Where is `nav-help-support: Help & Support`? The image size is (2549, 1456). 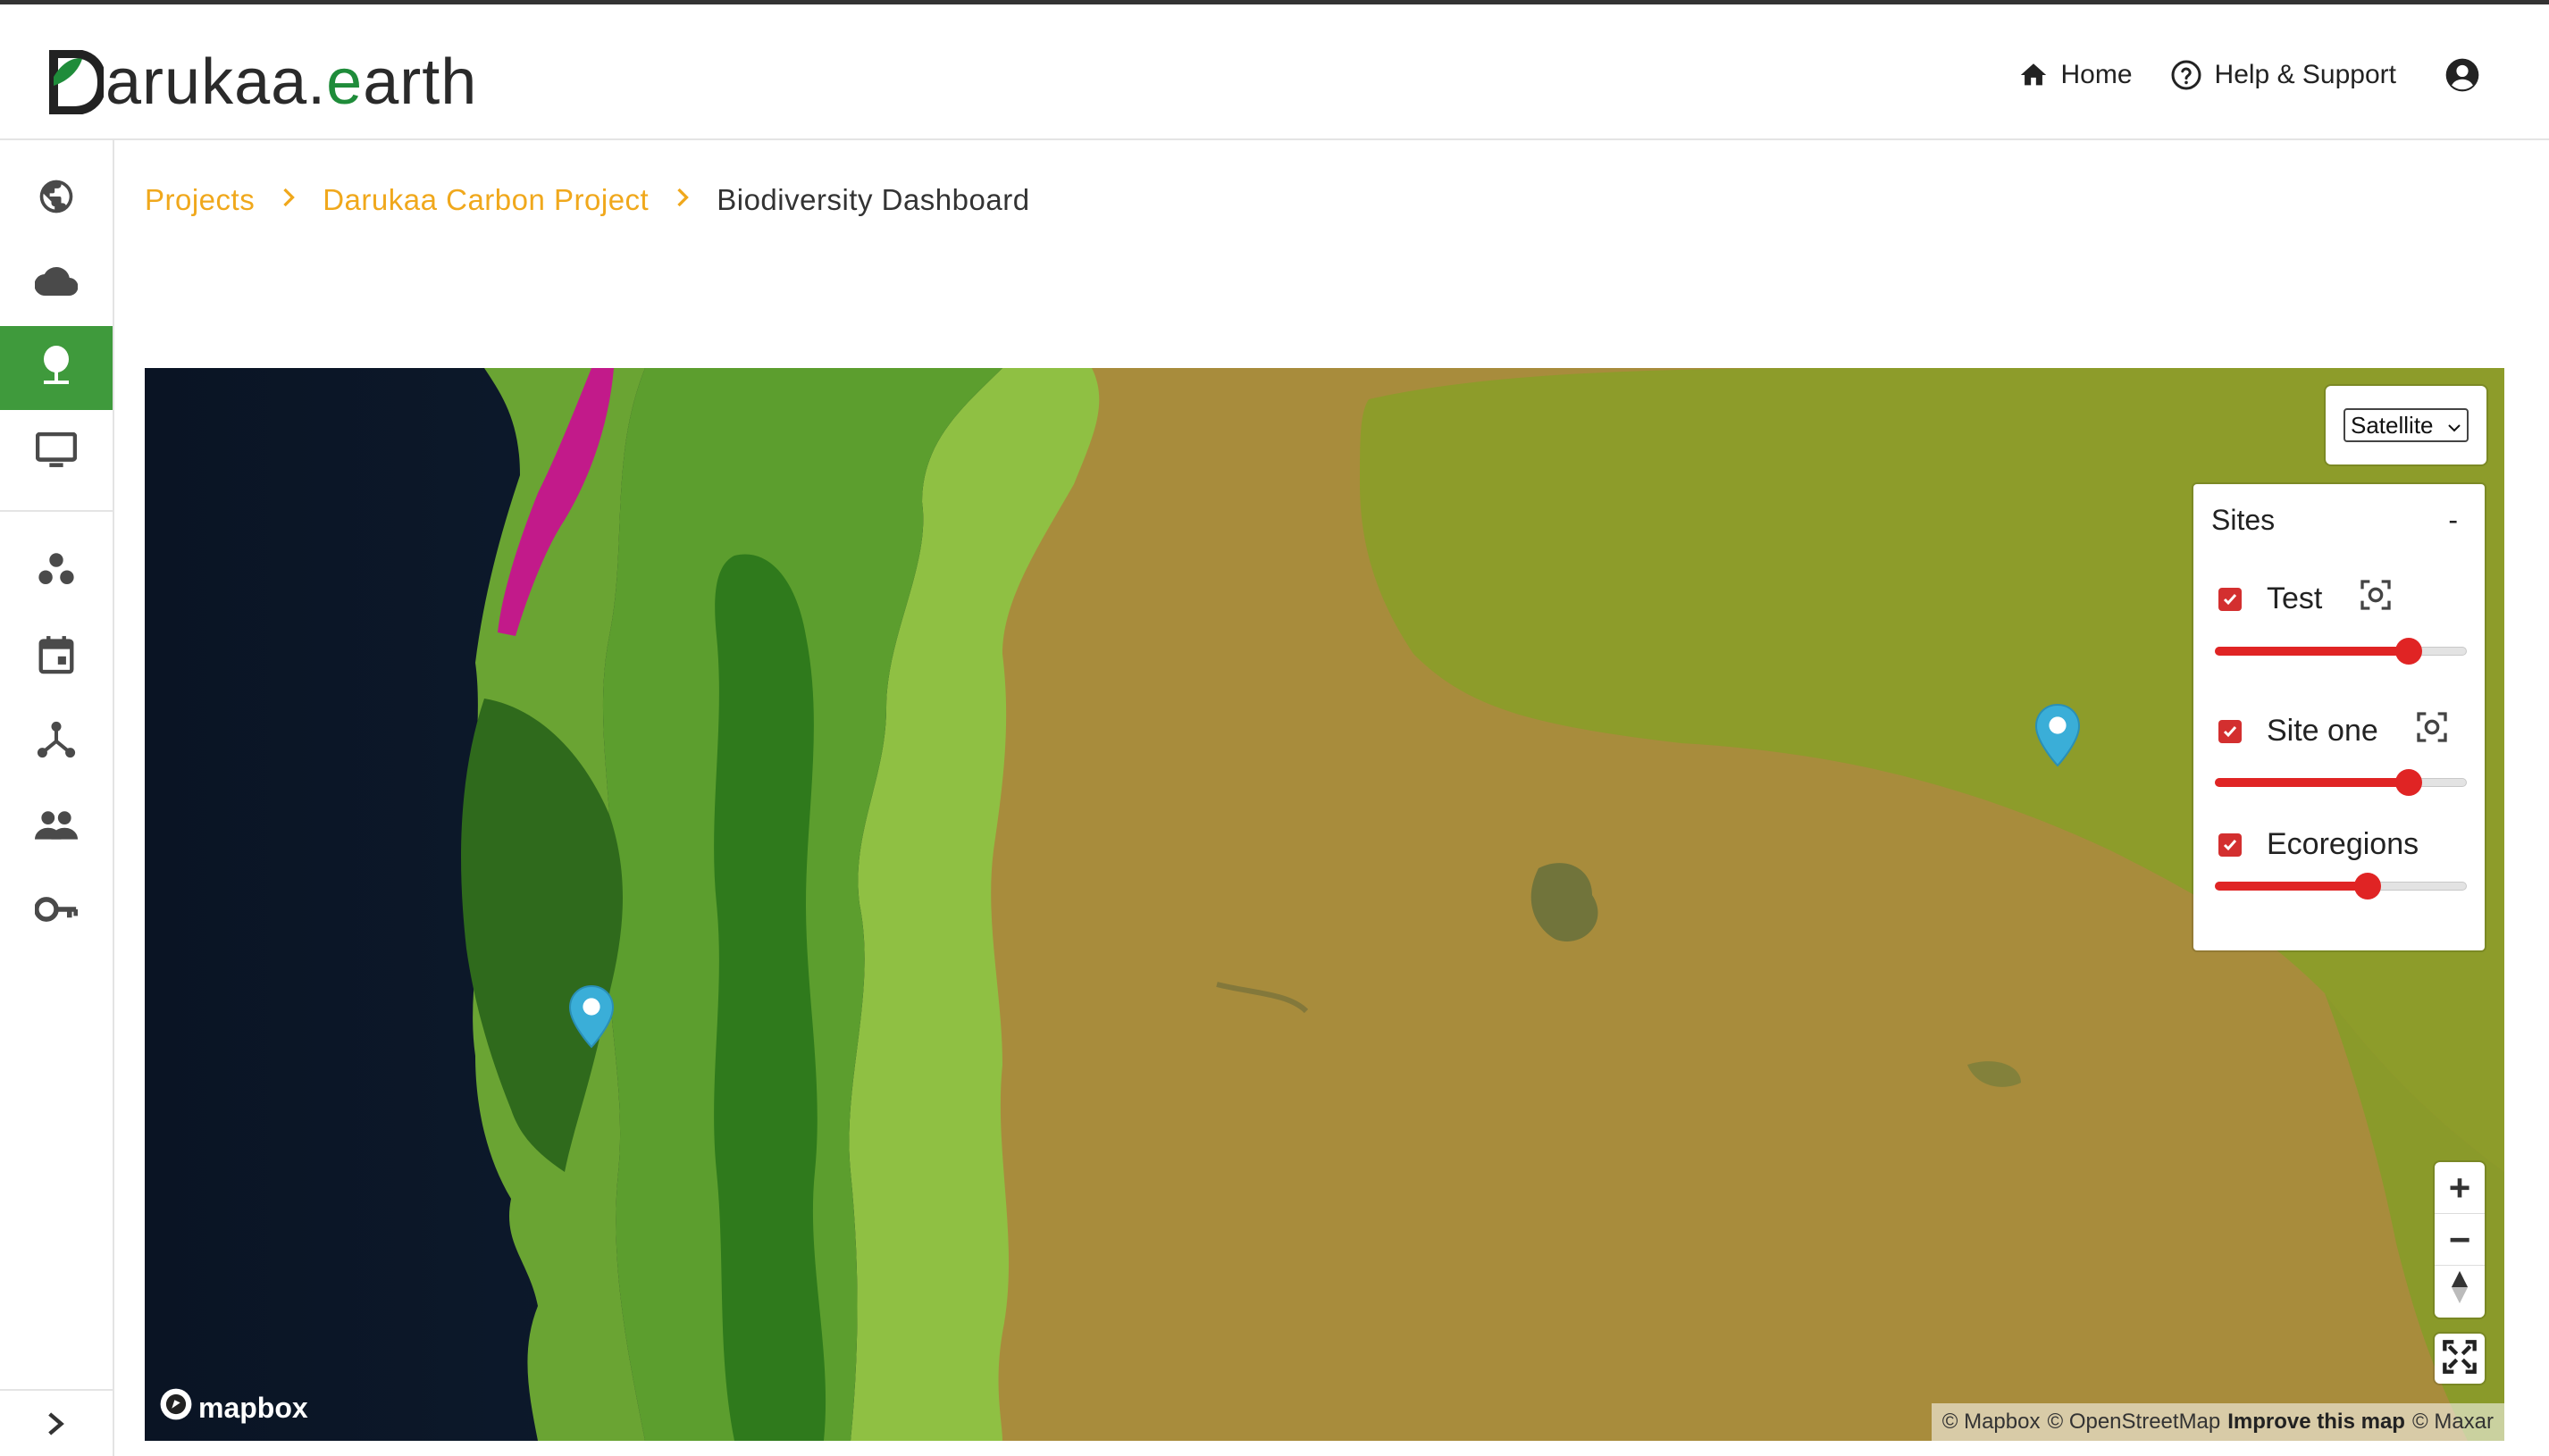 nav-help-support: Help & Support is located at coordinates (2283, 75).